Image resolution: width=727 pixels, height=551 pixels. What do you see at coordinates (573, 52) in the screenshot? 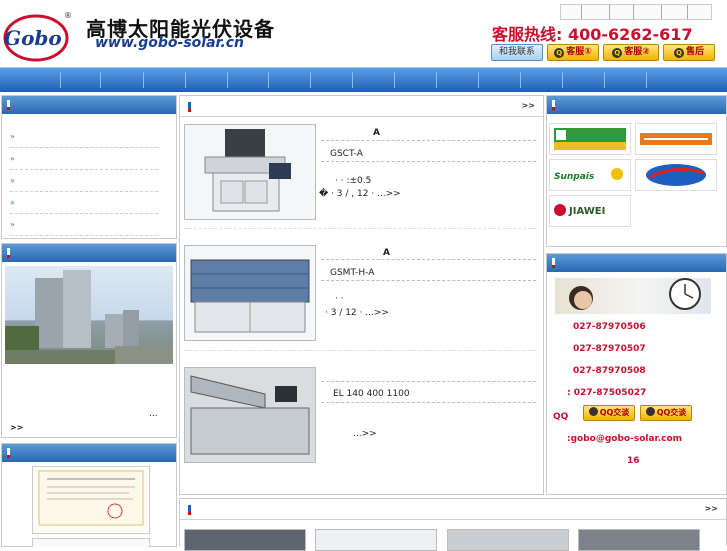
I see `service1-button: Q 客服①` at bounding box center [573, 52].